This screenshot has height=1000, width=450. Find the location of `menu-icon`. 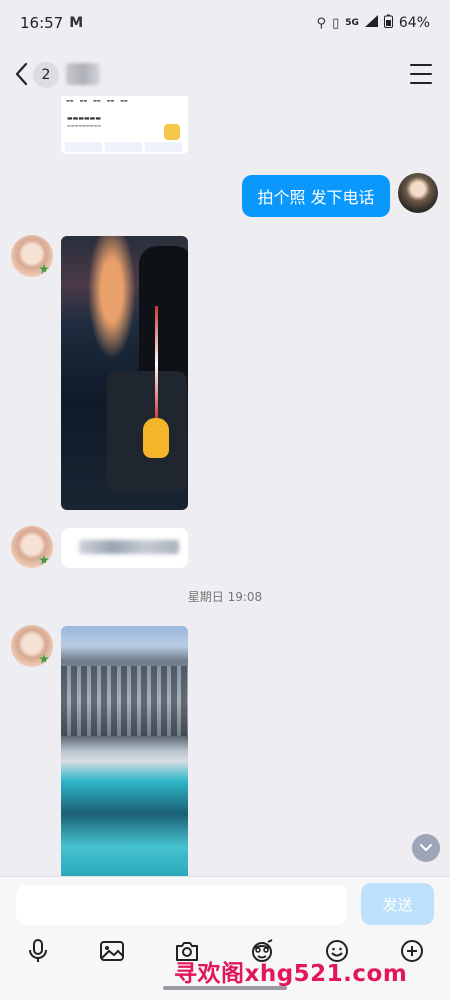

menu-icon is located at coordinates (421, 65).